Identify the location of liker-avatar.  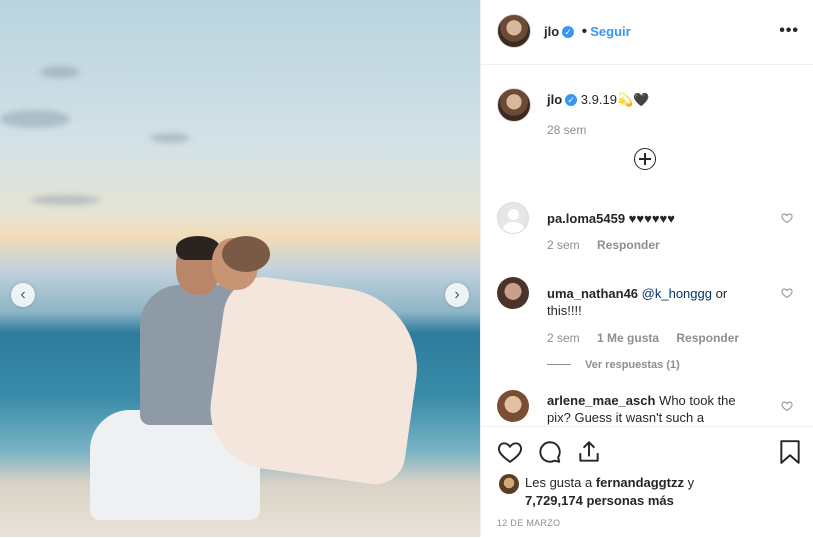
(509, 484).